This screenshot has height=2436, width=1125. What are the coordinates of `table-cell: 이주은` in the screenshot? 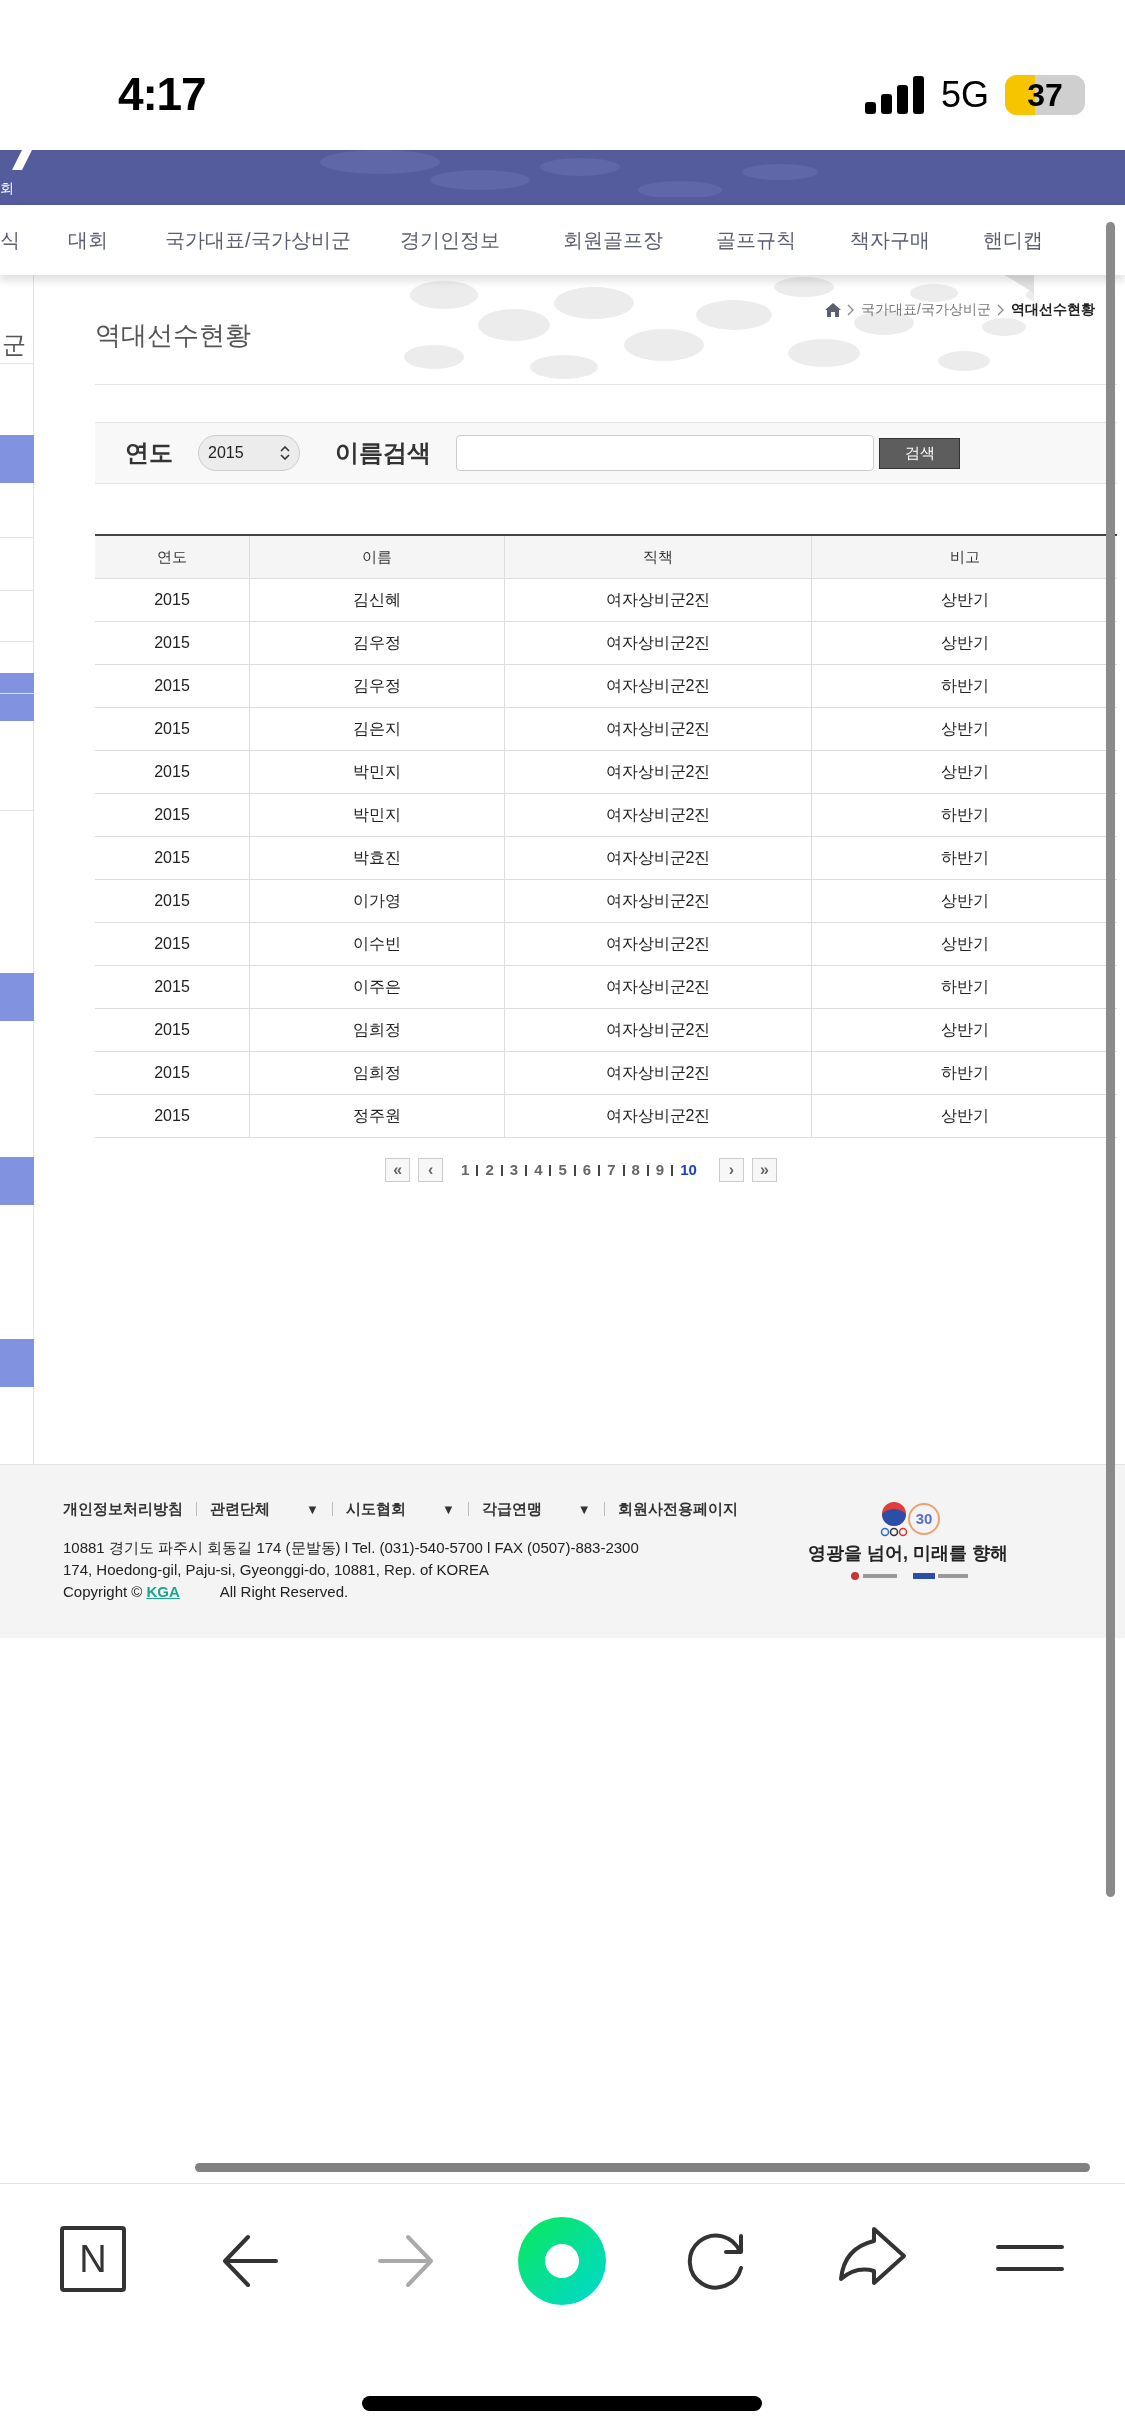 It's located at (377, 987).